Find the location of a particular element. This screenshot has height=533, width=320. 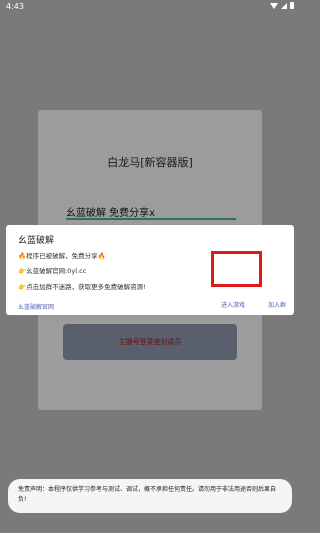

wifi-icon is located at coordinates (274, 5).